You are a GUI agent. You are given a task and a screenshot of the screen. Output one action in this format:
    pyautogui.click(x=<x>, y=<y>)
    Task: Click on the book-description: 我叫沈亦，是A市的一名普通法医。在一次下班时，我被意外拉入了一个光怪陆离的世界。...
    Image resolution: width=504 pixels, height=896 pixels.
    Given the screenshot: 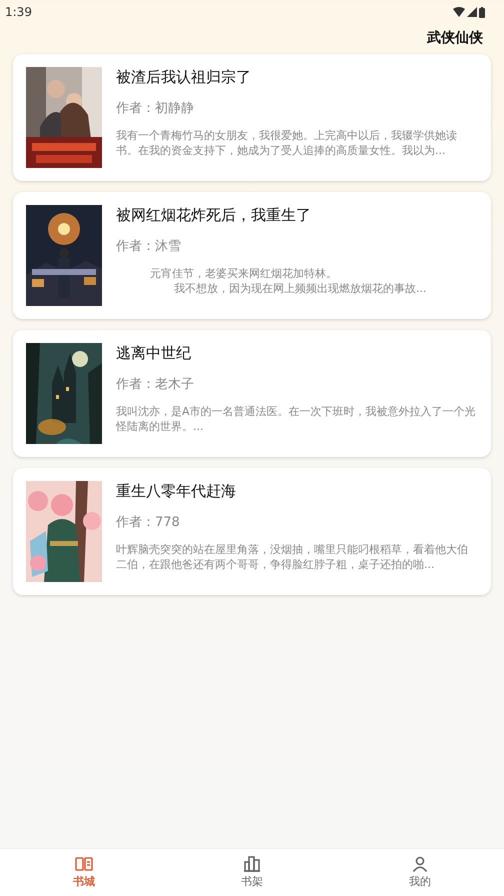 What is the action you would take?
    pyautogui.click(x=296, y=419)
    